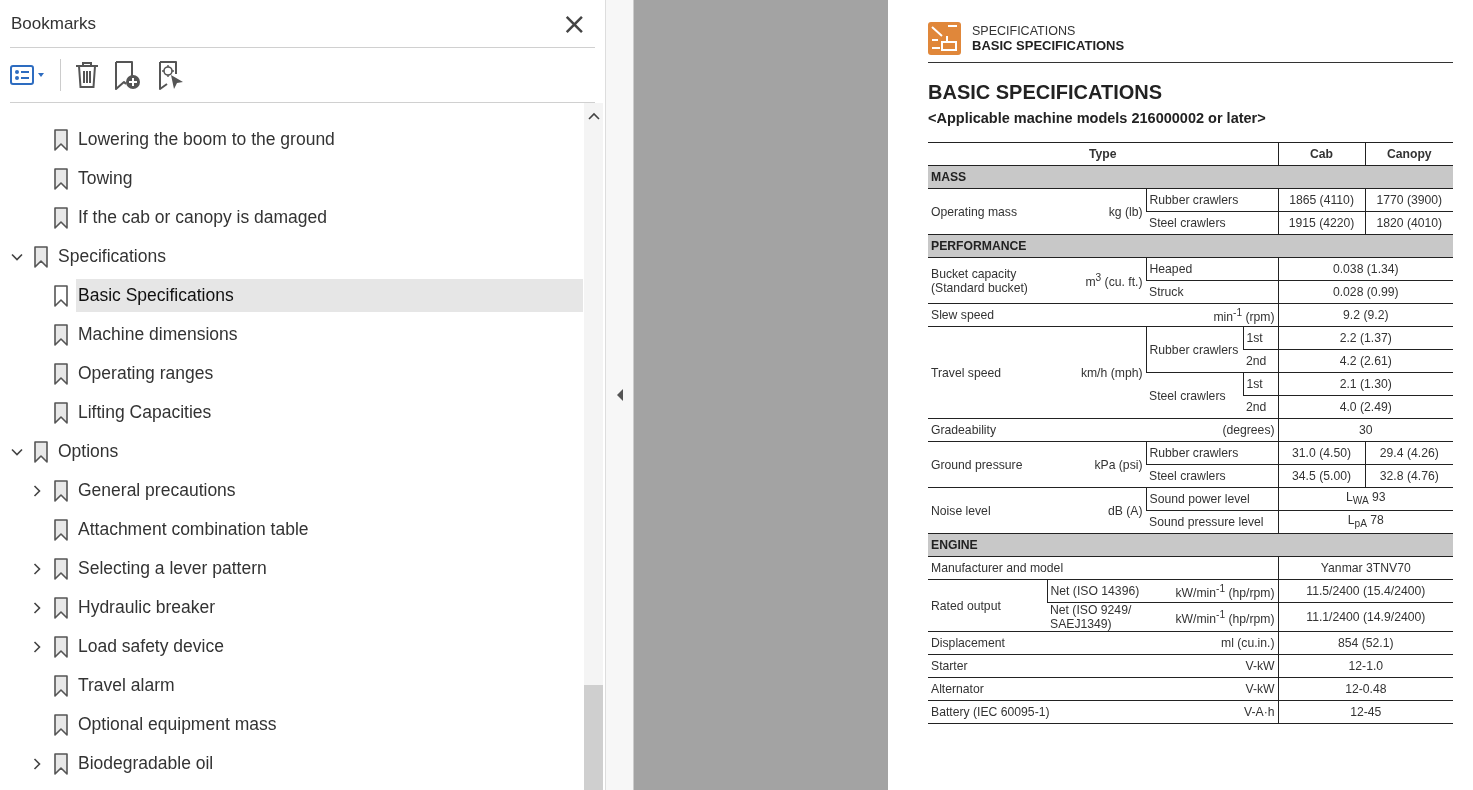 The width and height of the screenshot is (1473, 790). I want to click on unit-label: m$^{3}$ (cu. ft.), so click(1114, 280).